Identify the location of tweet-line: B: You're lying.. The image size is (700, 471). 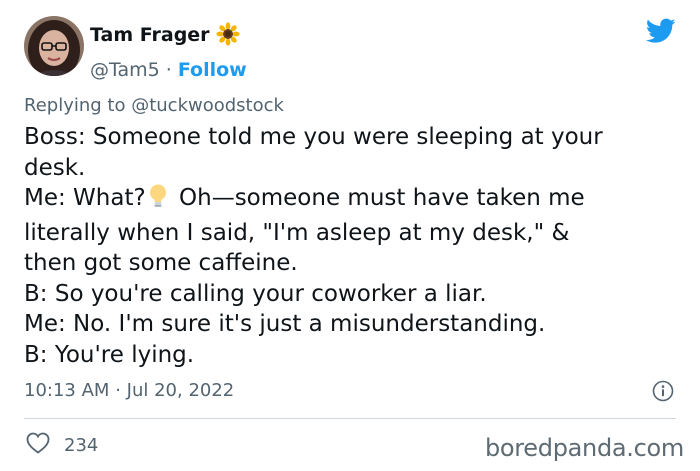
(109, 354).